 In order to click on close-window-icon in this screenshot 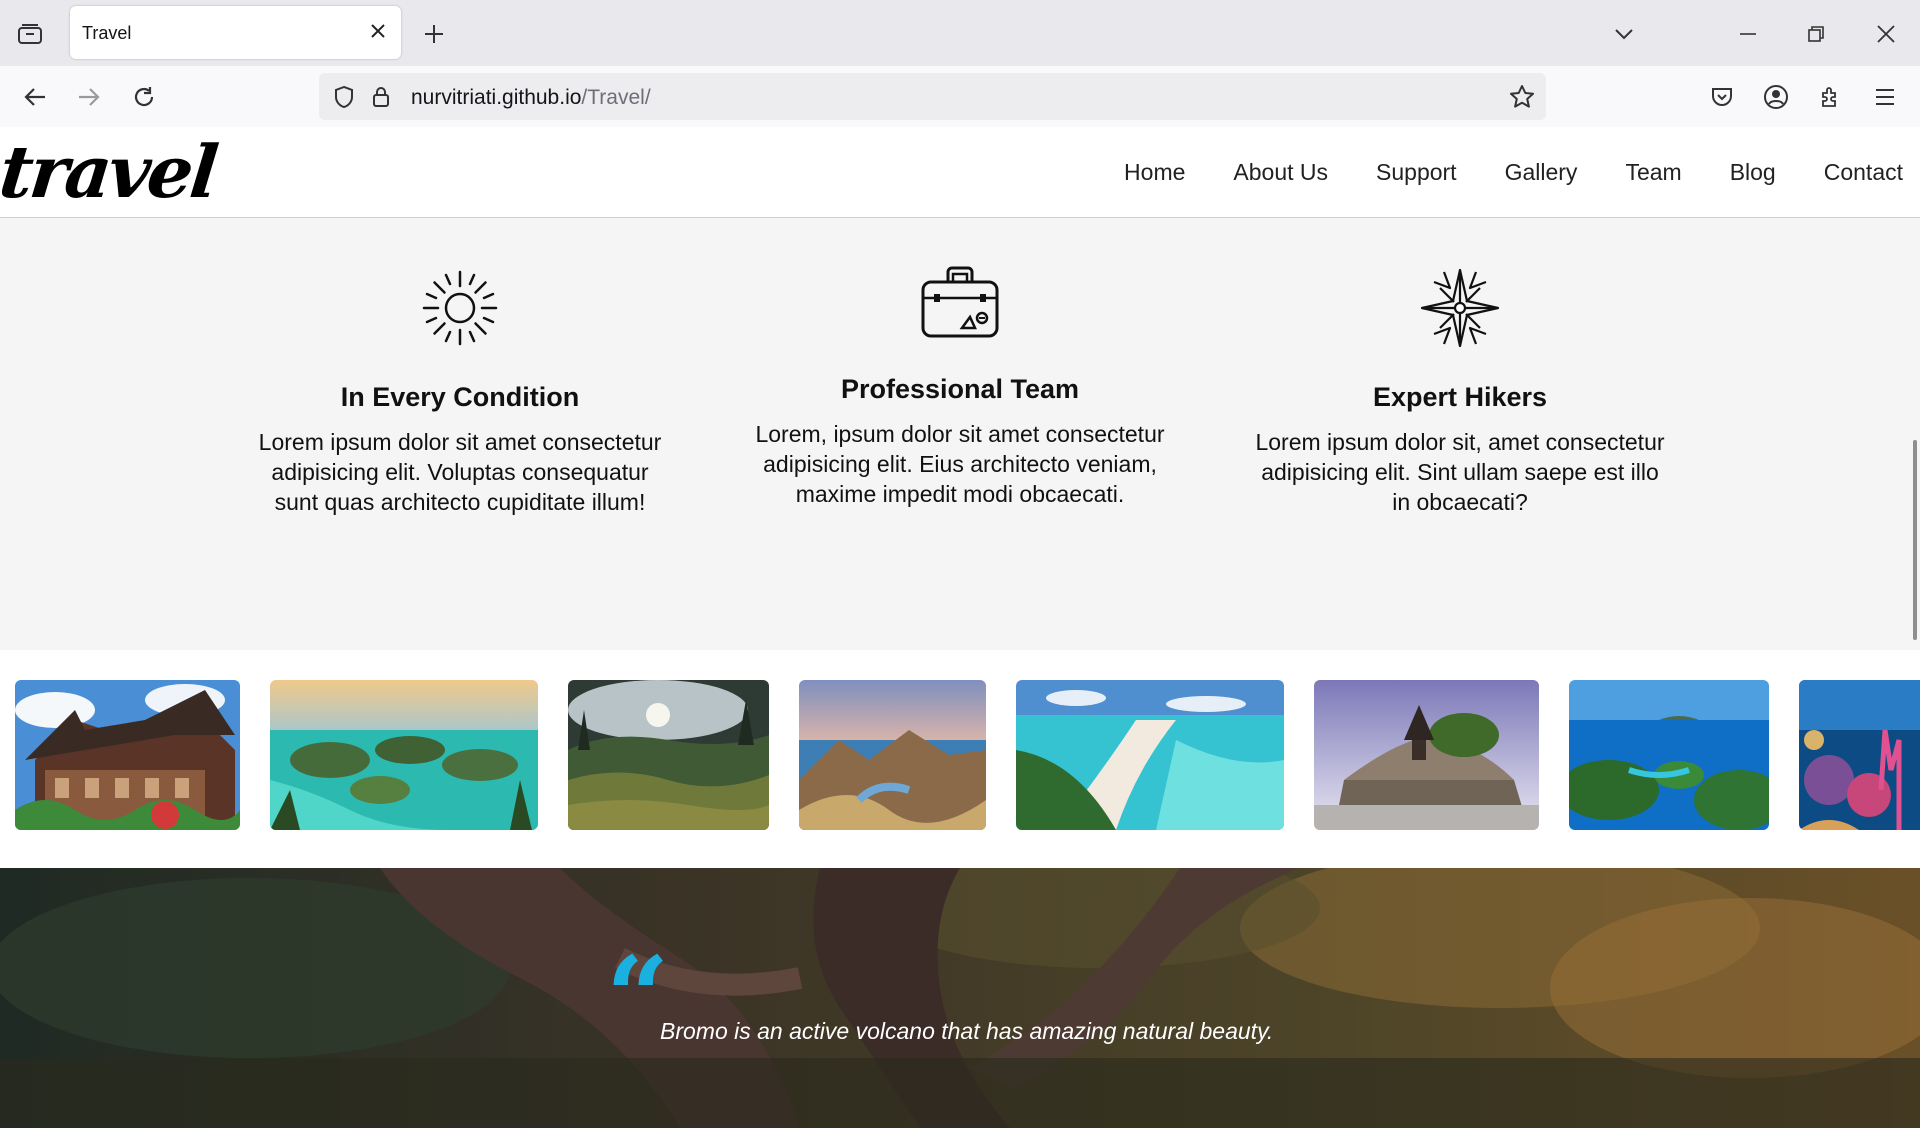, I will do `click(1886, 34)`.